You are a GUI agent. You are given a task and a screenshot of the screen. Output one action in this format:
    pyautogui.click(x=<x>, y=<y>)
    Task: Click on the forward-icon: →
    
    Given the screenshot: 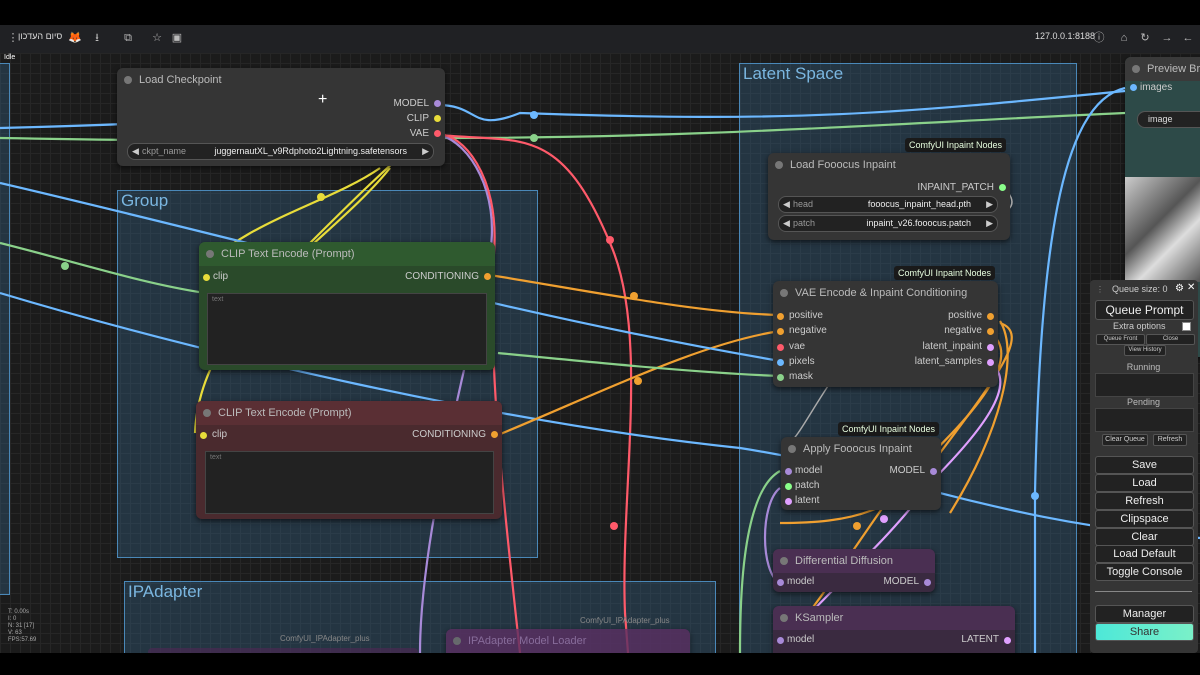 What is the action you would take?
    pyautogui.click(x=1167, y=38)
    